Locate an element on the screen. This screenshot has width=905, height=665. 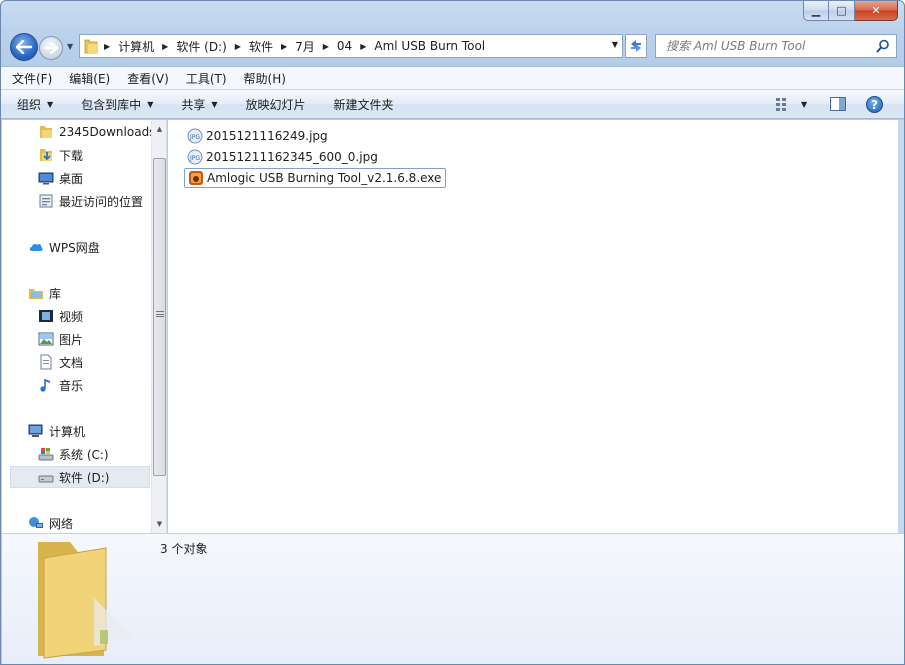
menu-tools: 工具(T) is located at coordinates (206, 78).